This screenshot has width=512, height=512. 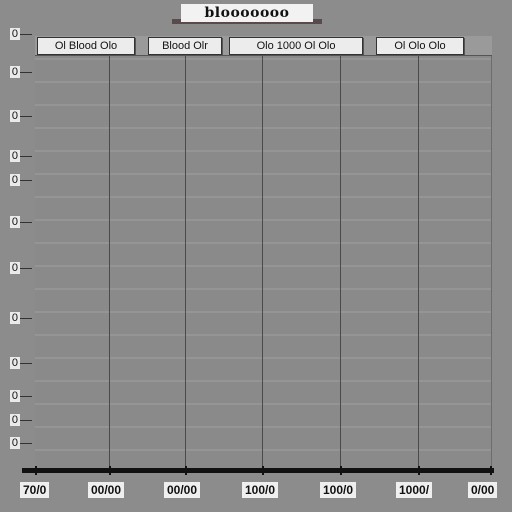 I want to click on column-header-button-4: Ol Olo Olo, so click(x=420, y=46).